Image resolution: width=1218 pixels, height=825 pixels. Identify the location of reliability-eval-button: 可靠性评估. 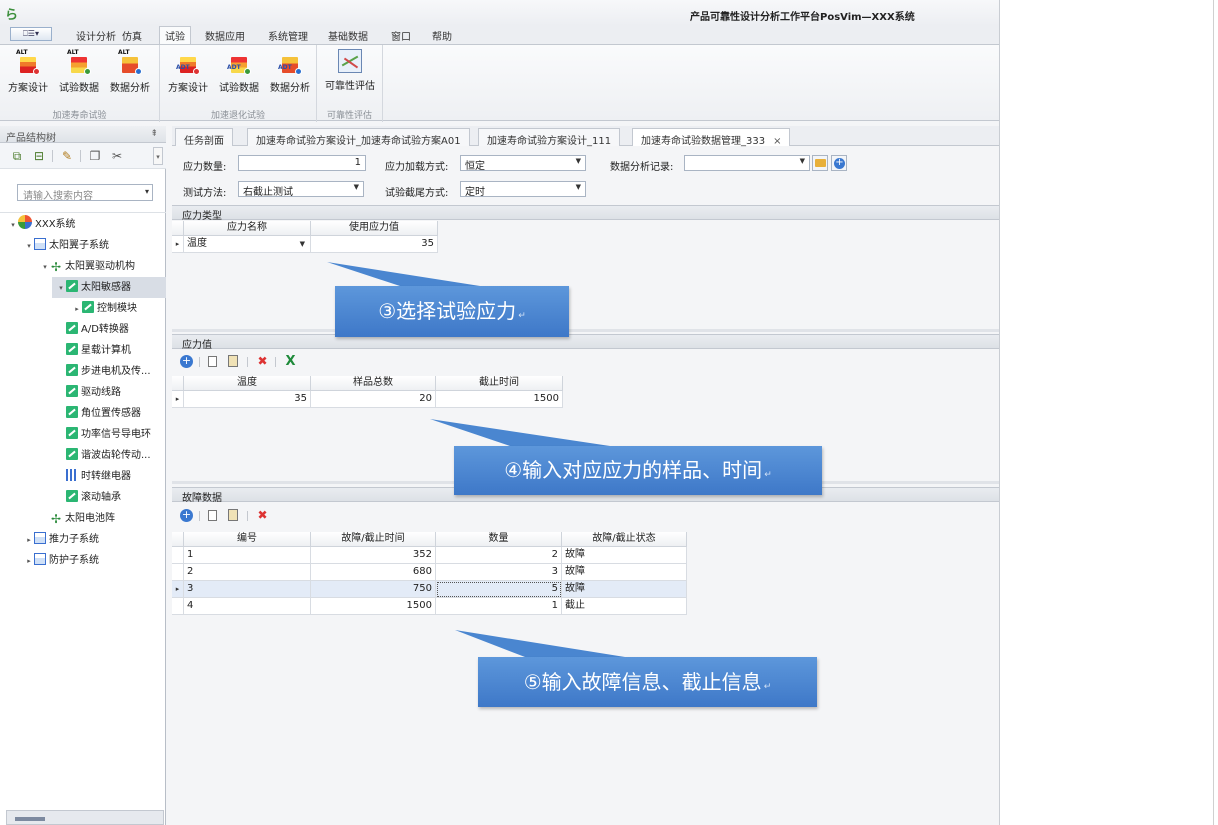
(350, 70).